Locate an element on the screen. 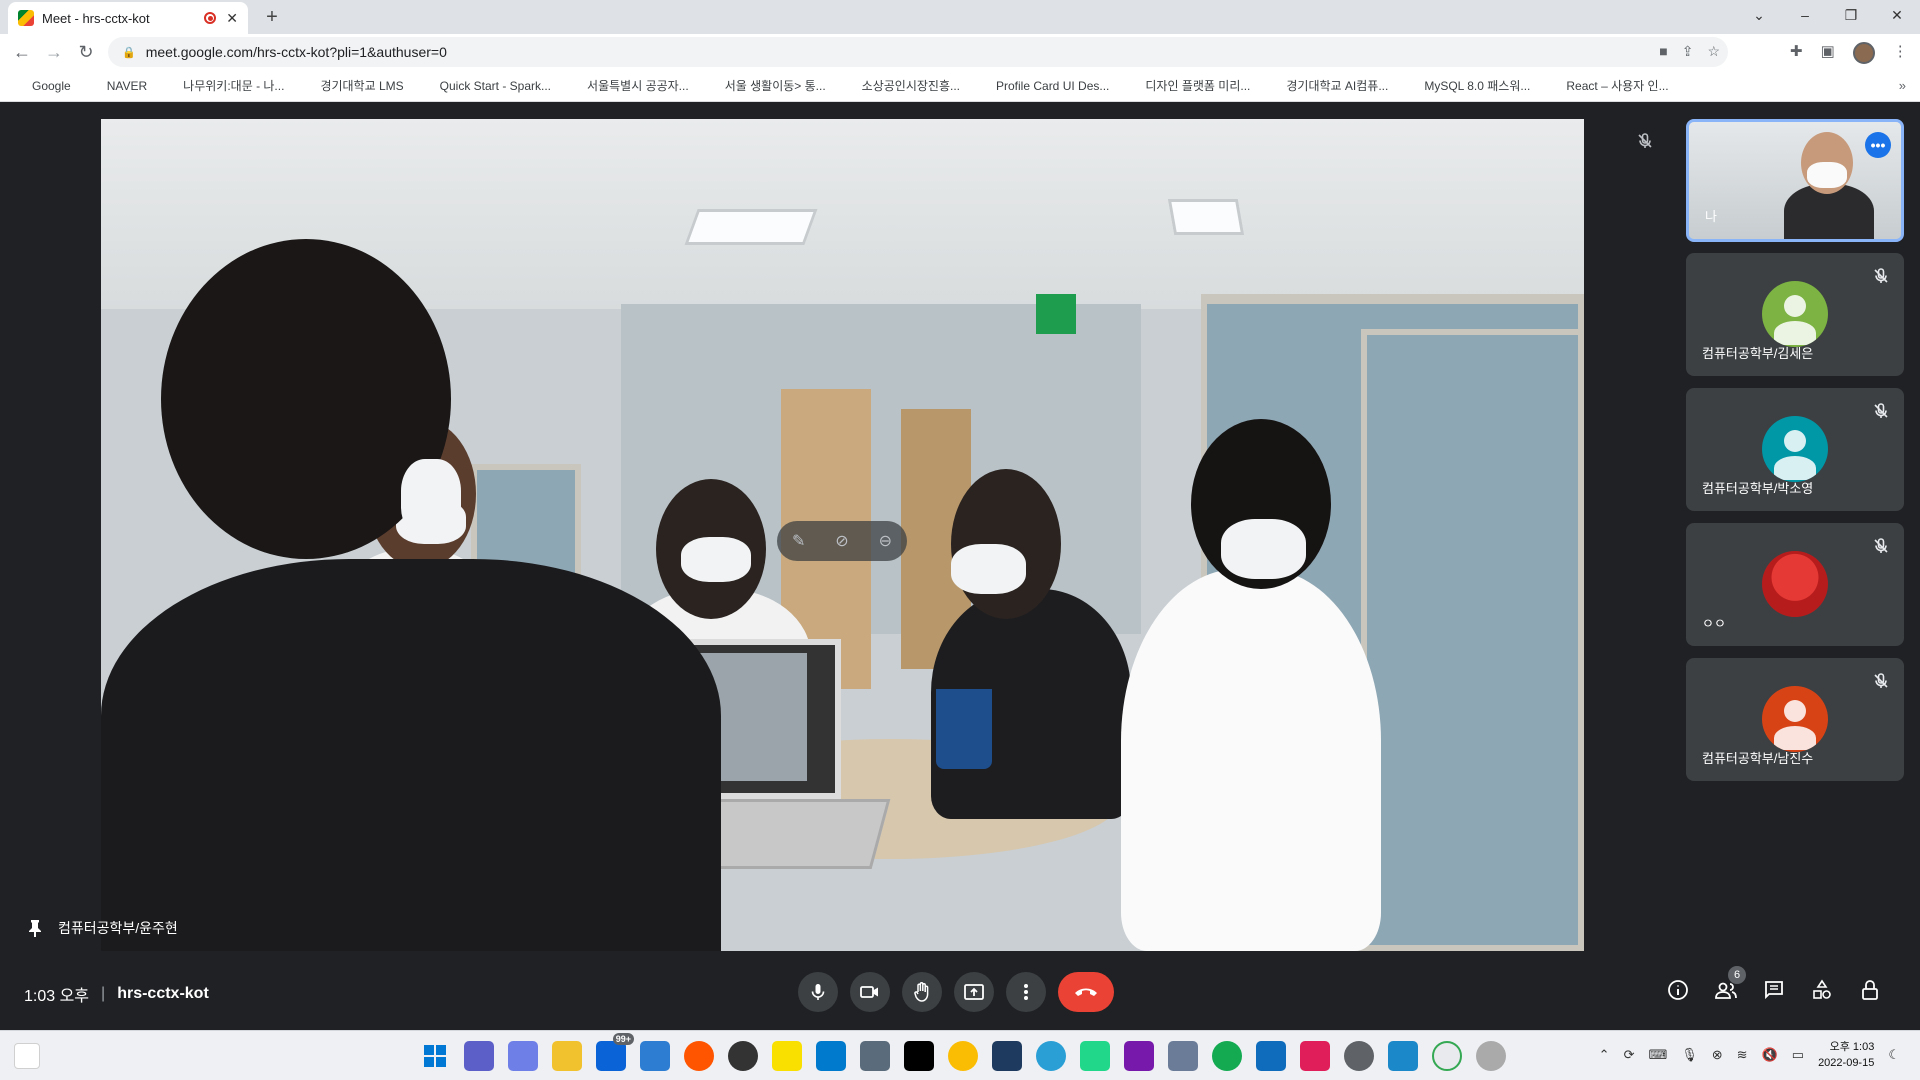 This screenshot has height=1080, width=1920. mongodb-icon is located at coordinates (1227, 1056).